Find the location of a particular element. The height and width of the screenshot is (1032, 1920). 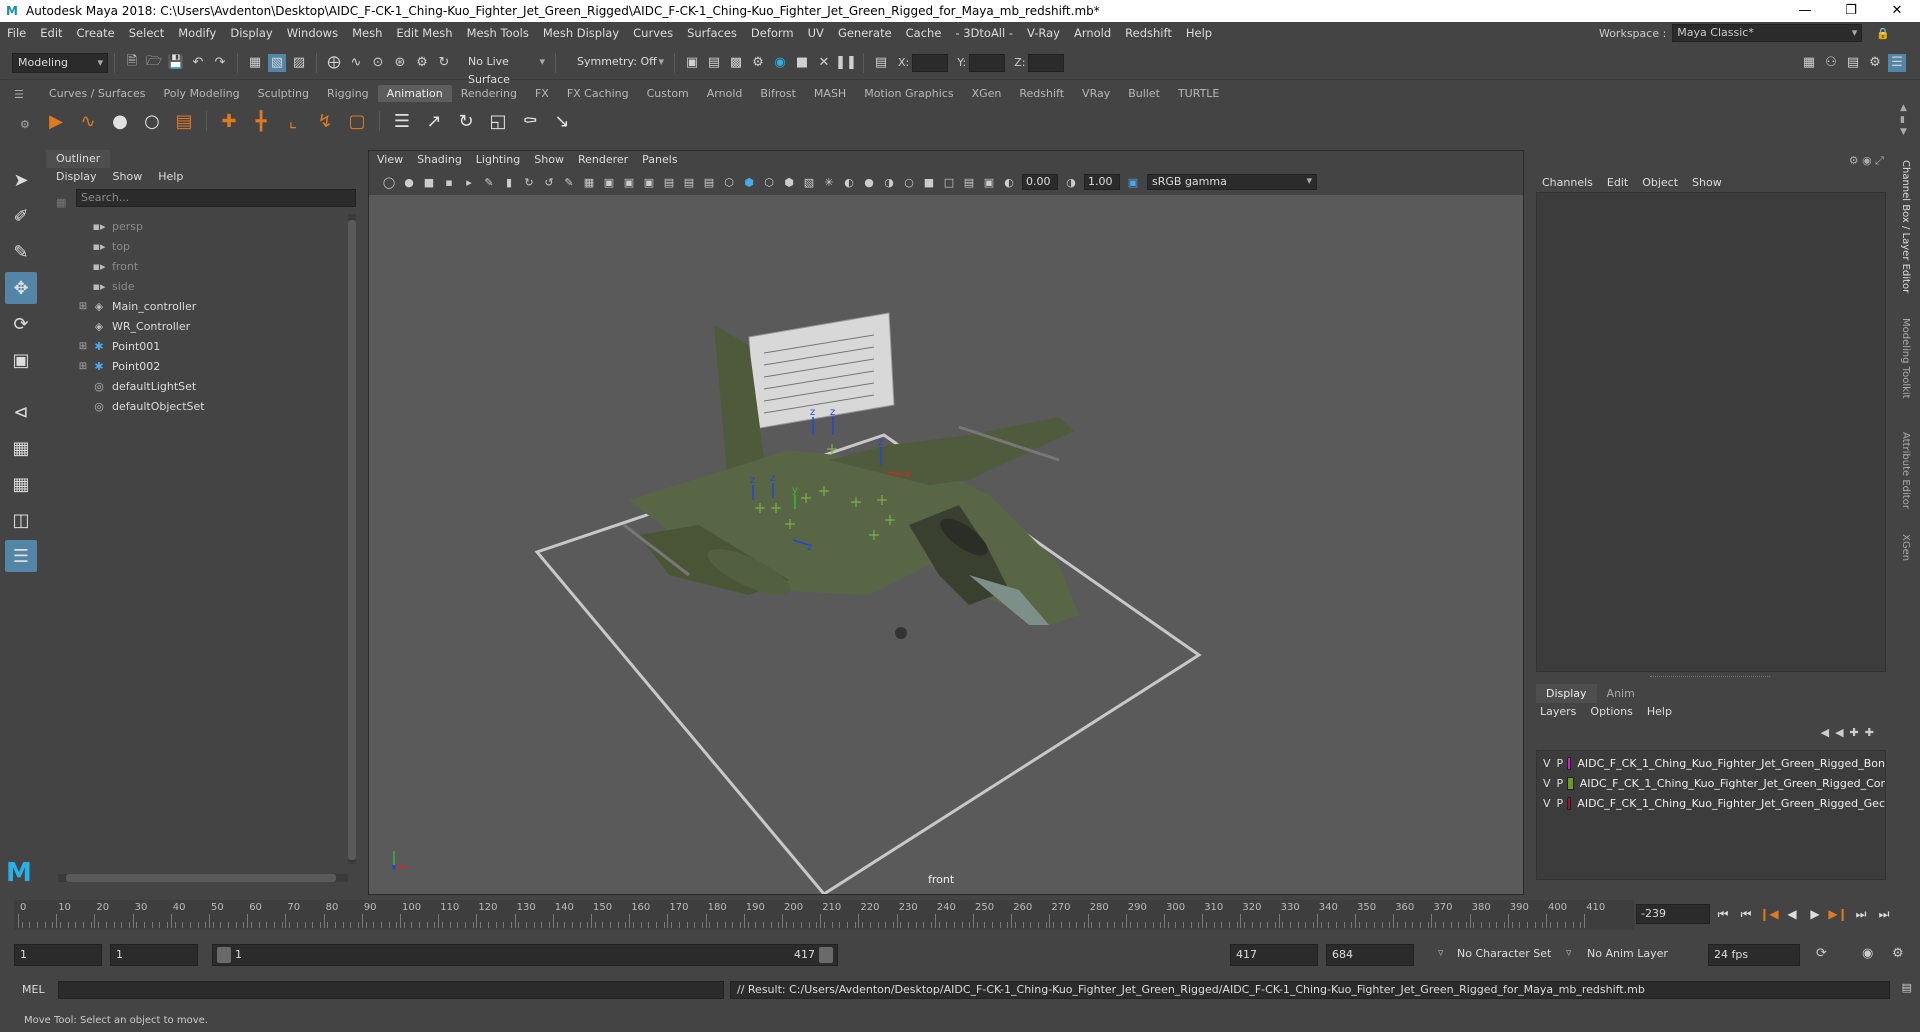

camera-move-icon: ↻ is located at coordinates (529, 182).